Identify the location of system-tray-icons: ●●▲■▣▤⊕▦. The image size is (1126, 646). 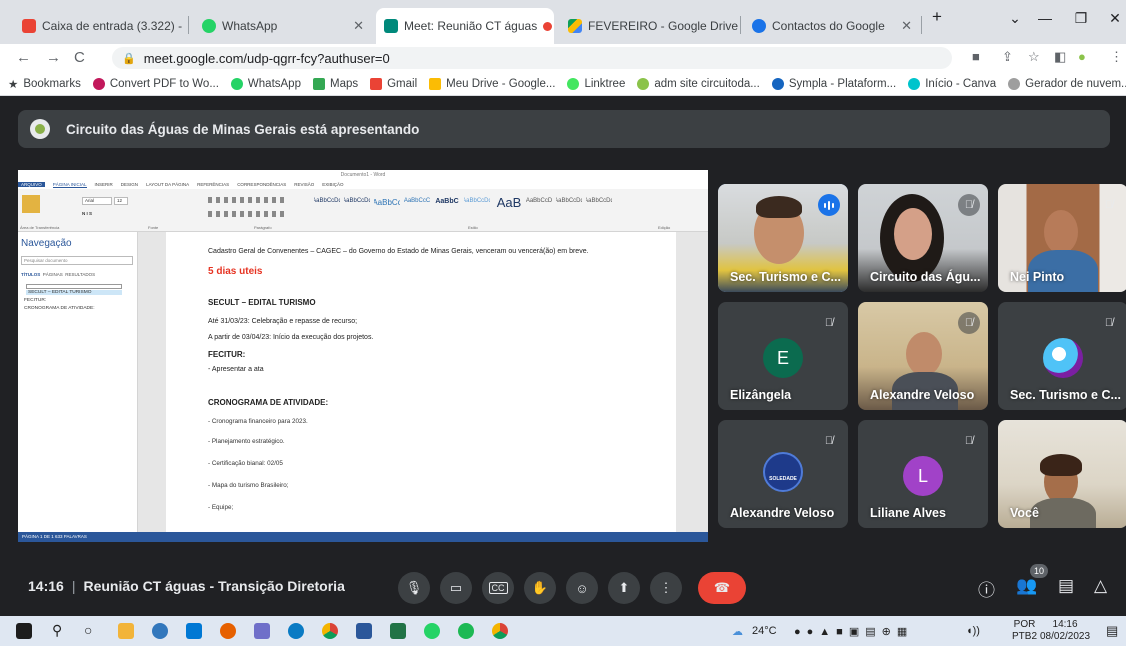
(853, 631).